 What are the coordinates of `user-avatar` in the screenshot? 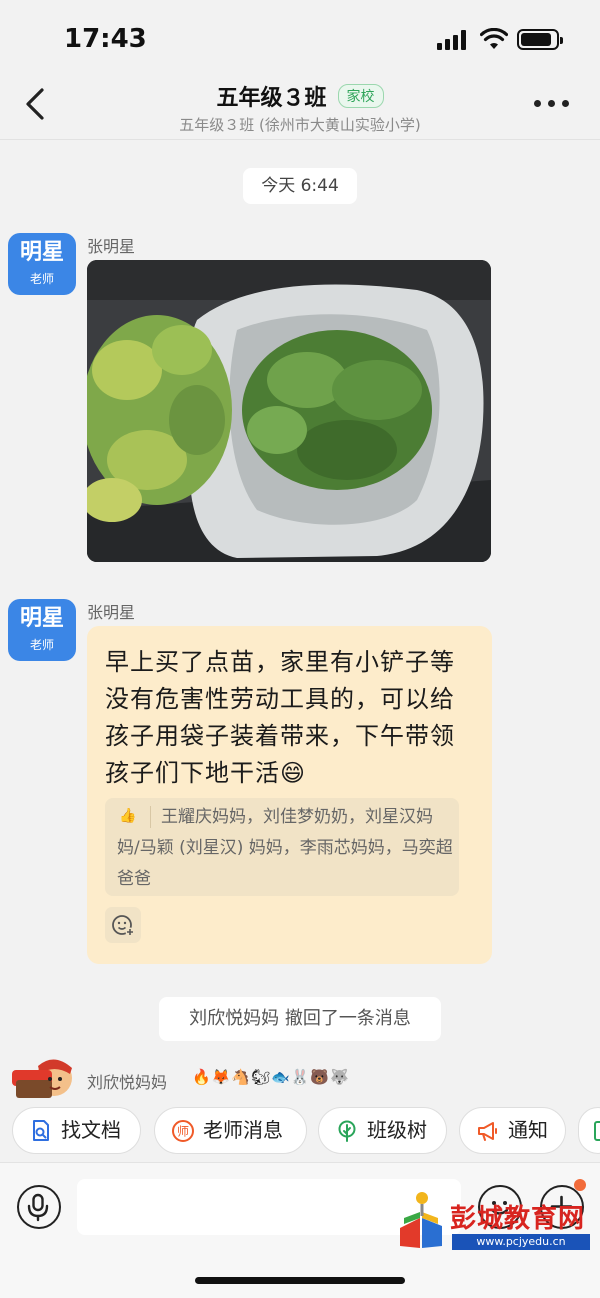 It's located at (44, 1075).